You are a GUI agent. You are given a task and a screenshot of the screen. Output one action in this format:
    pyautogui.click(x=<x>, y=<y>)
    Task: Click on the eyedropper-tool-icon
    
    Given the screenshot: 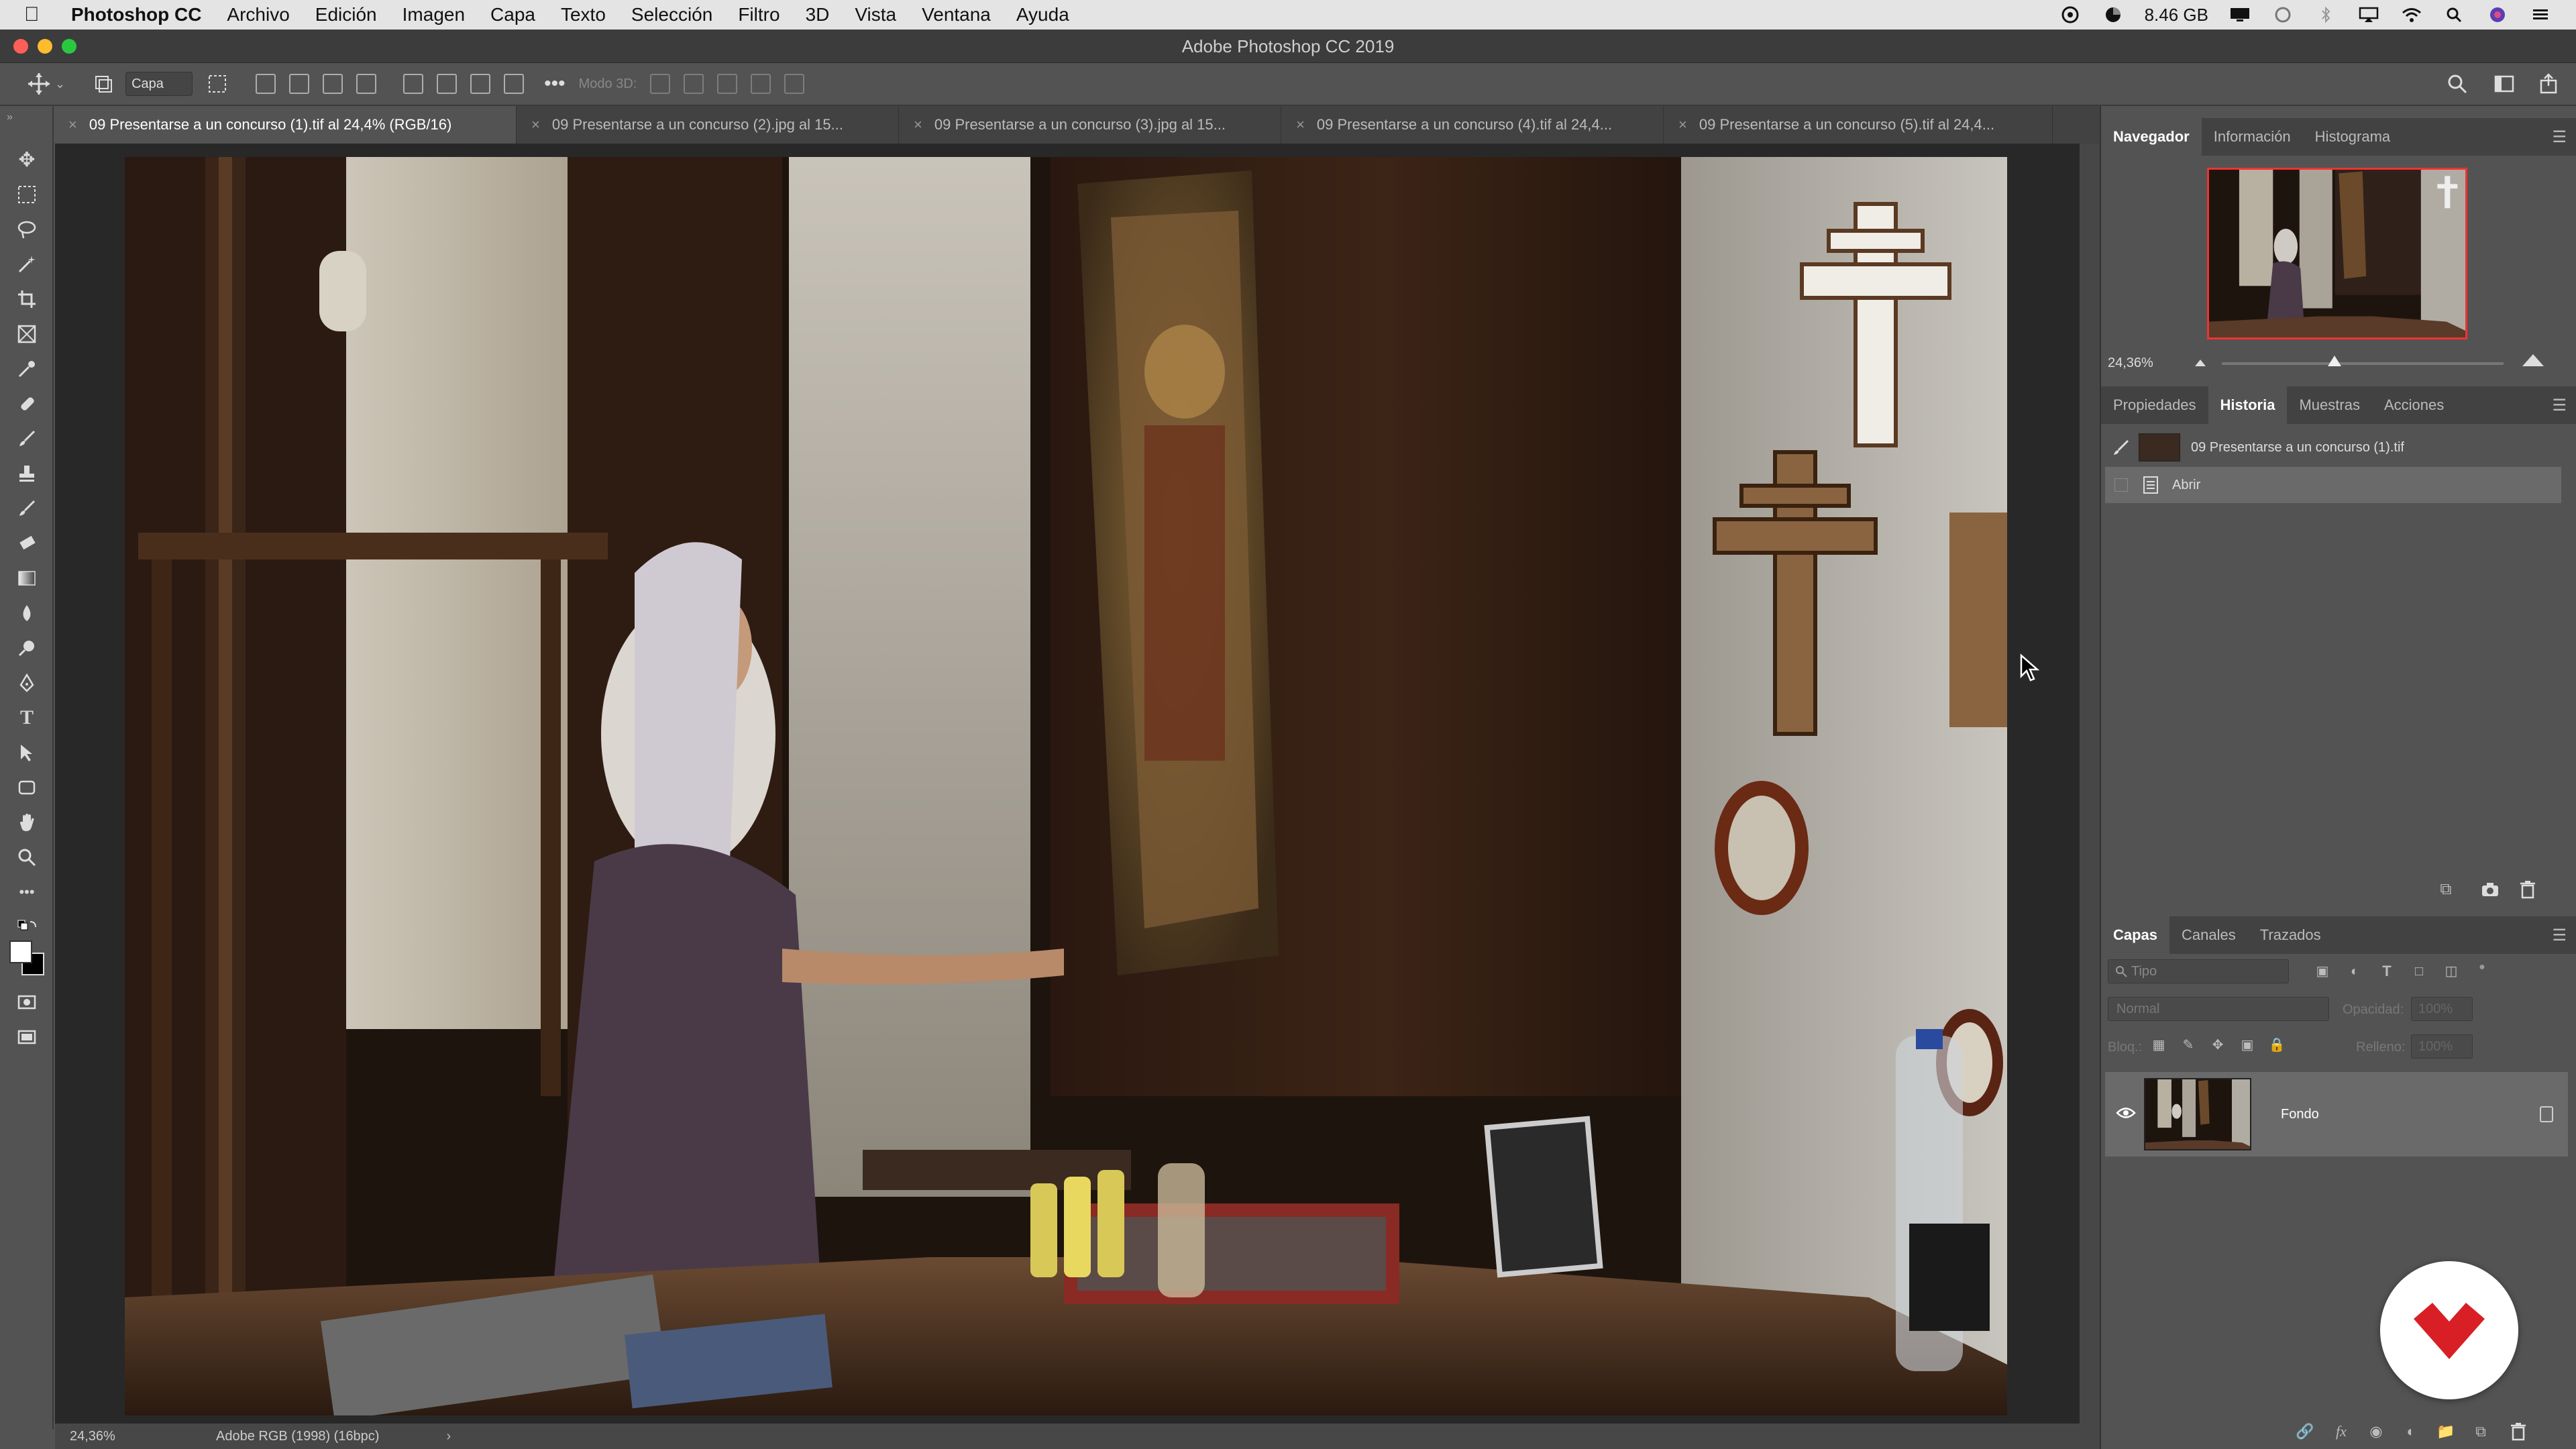 What is the action you would take?
    pyautogui.click(x=26, y=369)
    